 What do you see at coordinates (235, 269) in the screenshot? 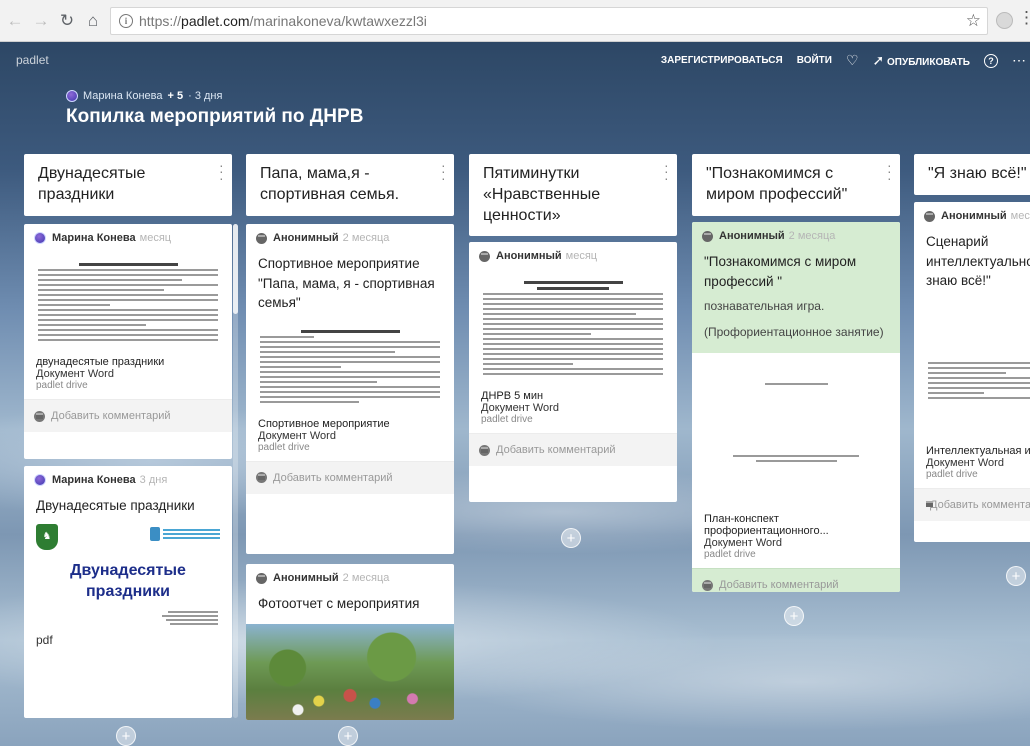
I see `scrollbar-thumb` at bounding box center [235, 269].